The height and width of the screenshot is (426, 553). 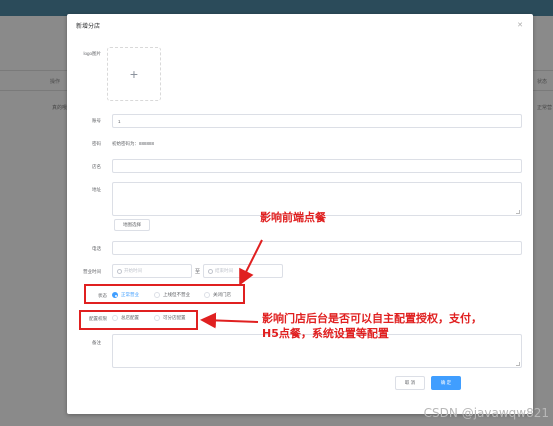 What do you see at coordinates (372, 326) in the screenshot?
I see `config-annotation: 影响门店后台是否可以自主配置授权，支付，H5点餐，系统设置等配置` at bounding box center [372, 326].